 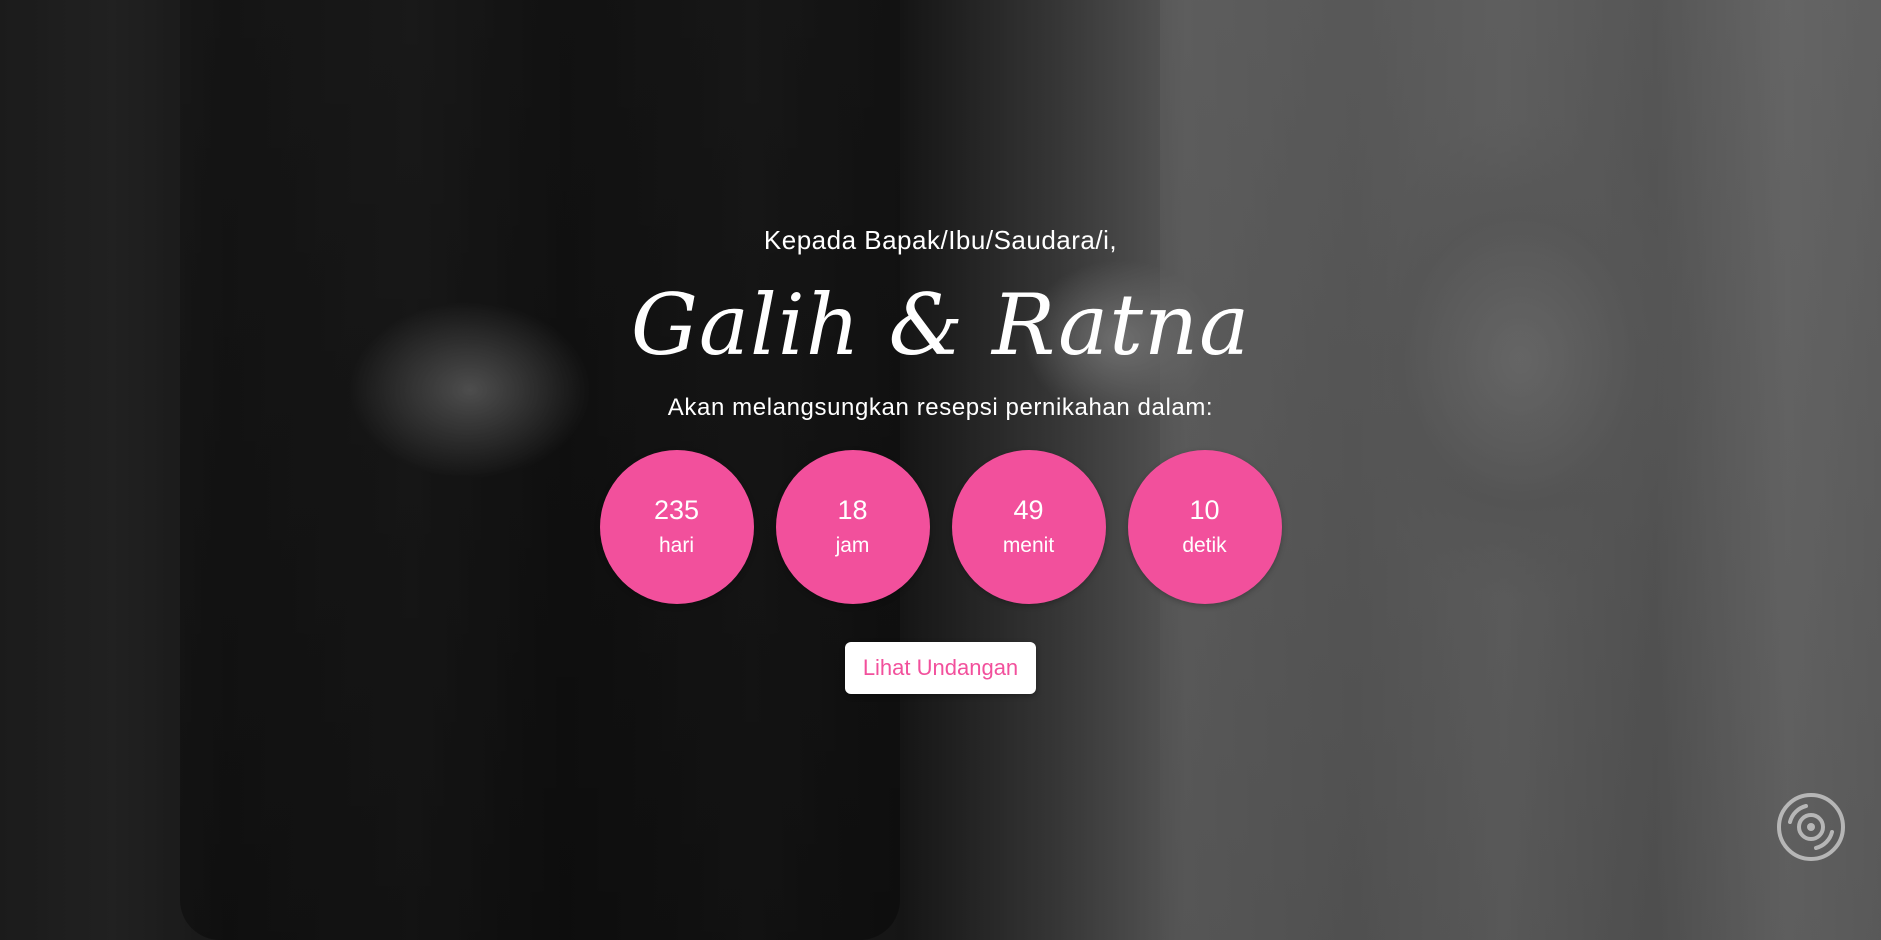 I want to click on music-toggle-button, so click(x=1811, y=827).